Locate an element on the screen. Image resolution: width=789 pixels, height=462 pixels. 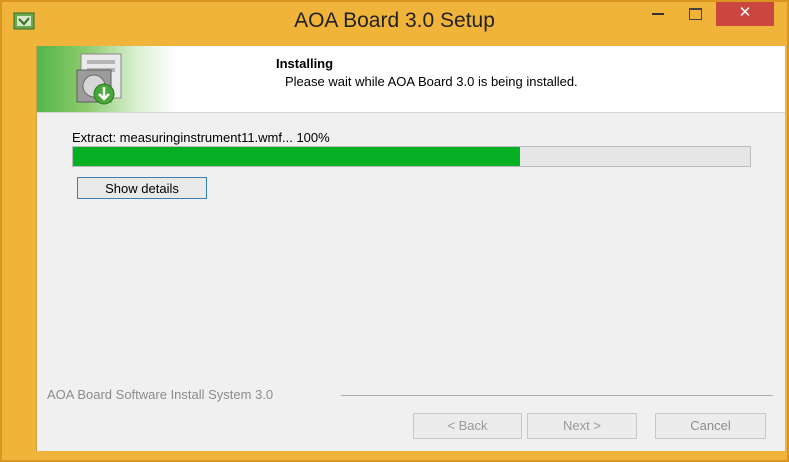
maximize-button is located at coordinates (695, 14).